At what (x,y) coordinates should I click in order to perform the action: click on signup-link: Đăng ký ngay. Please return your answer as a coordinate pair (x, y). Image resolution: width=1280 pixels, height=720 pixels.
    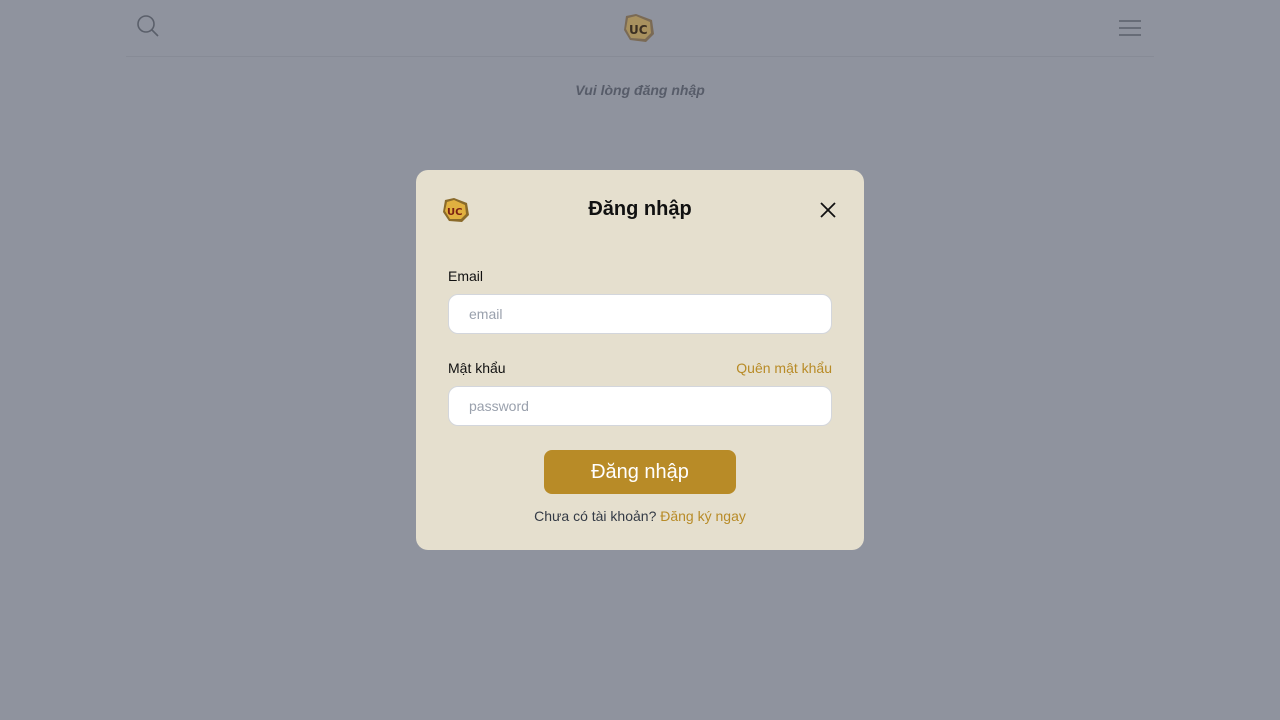
    Looking at the image, I should click on (703, 516).